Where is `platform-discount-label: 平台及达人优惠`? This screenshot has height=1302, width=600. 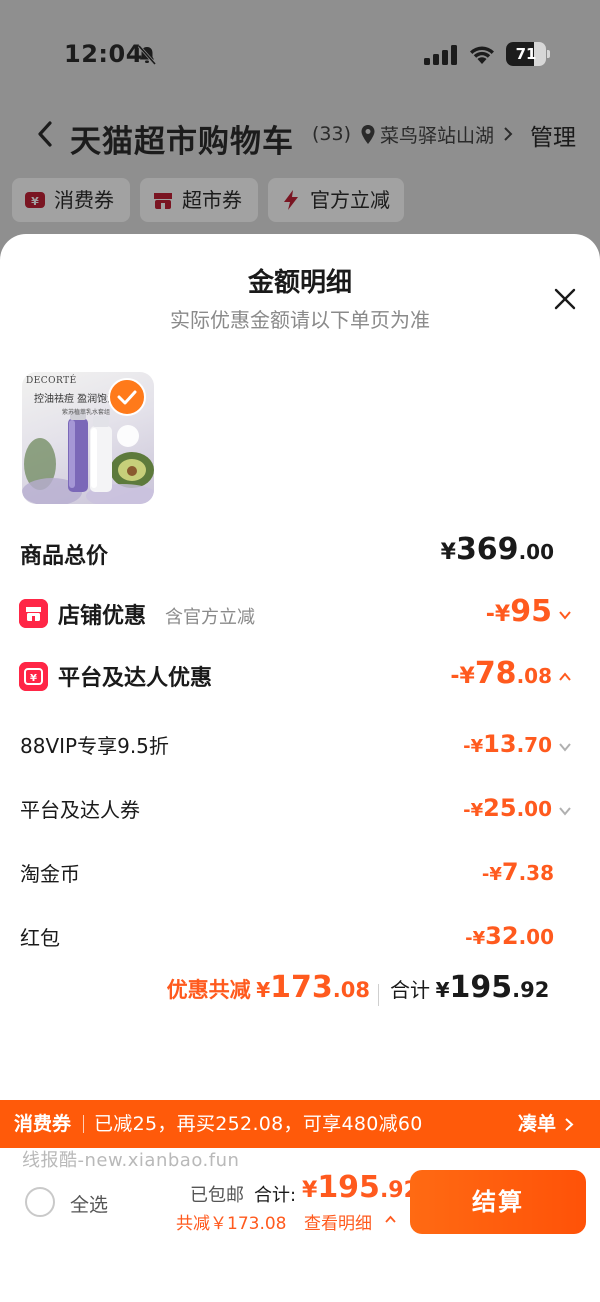 platform-discount-label: 平台及达人优惠 is located at coordinates (135, 678).